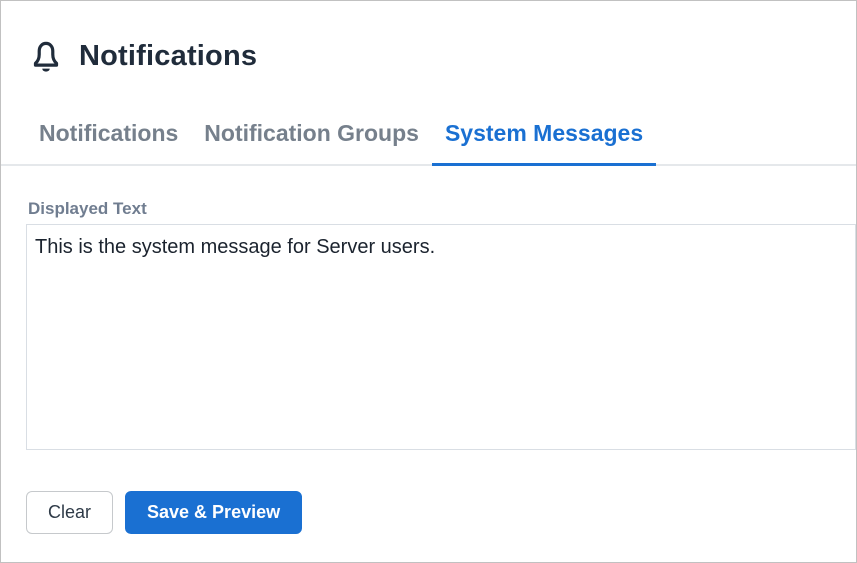  What do you see at coordinates (168, 55) in the screenshot?
I see `page-title: Notifications` at bounding box center [168, 55].